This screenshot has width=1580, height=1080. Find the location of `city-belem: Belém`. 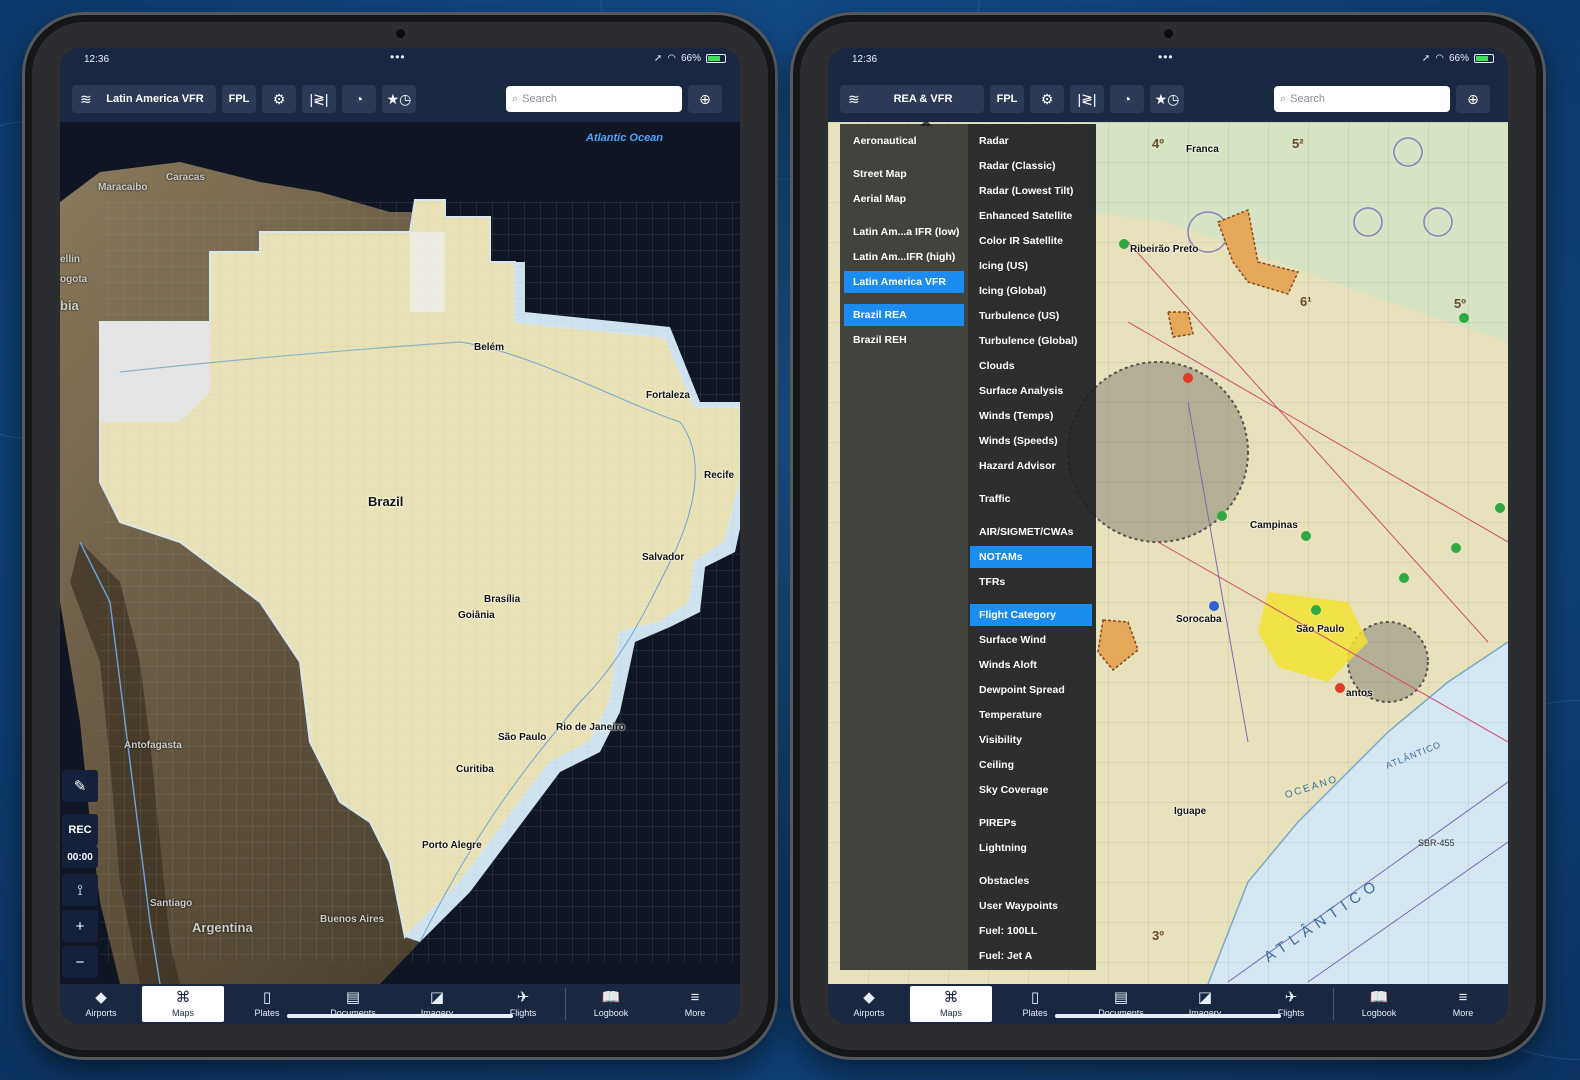

city-belem: Belém is located at coordinates (489, 347).